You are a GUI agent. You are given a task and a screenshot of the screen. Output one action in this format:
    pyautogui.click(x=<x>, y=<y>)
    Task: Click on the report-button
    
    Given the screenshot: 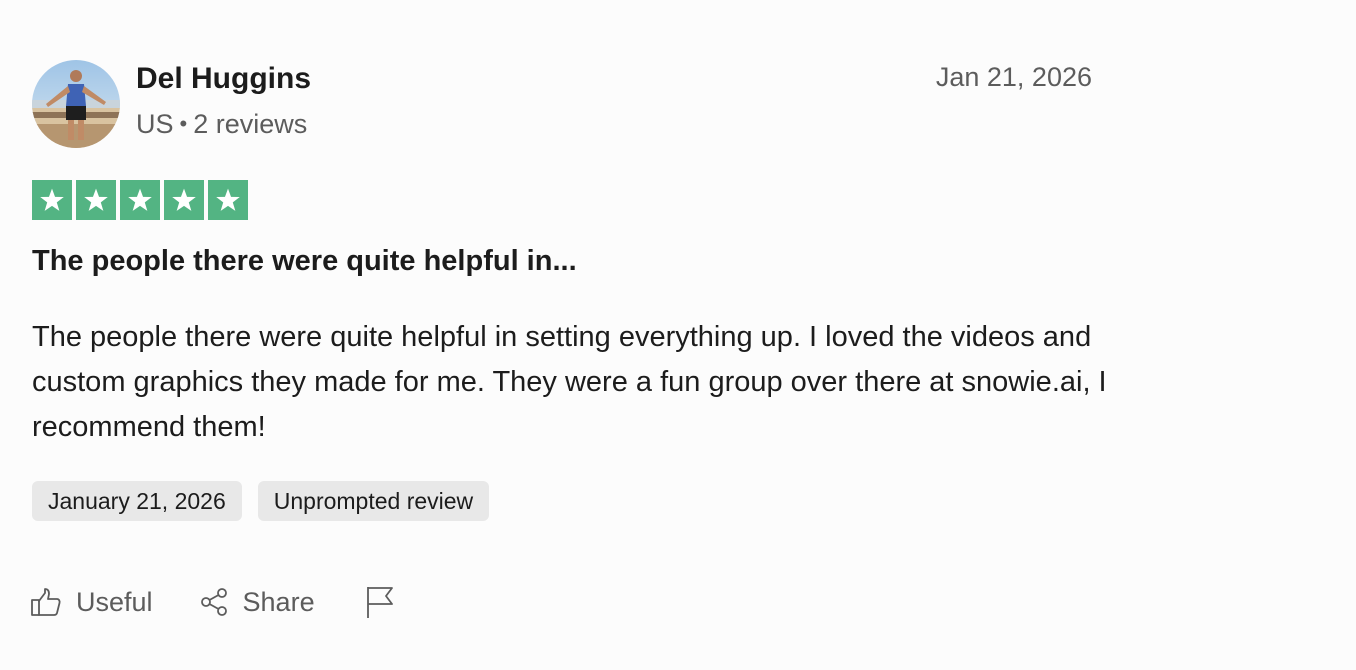 What is the action you would take?
    pyautogui.click(x=380, y=602)
    